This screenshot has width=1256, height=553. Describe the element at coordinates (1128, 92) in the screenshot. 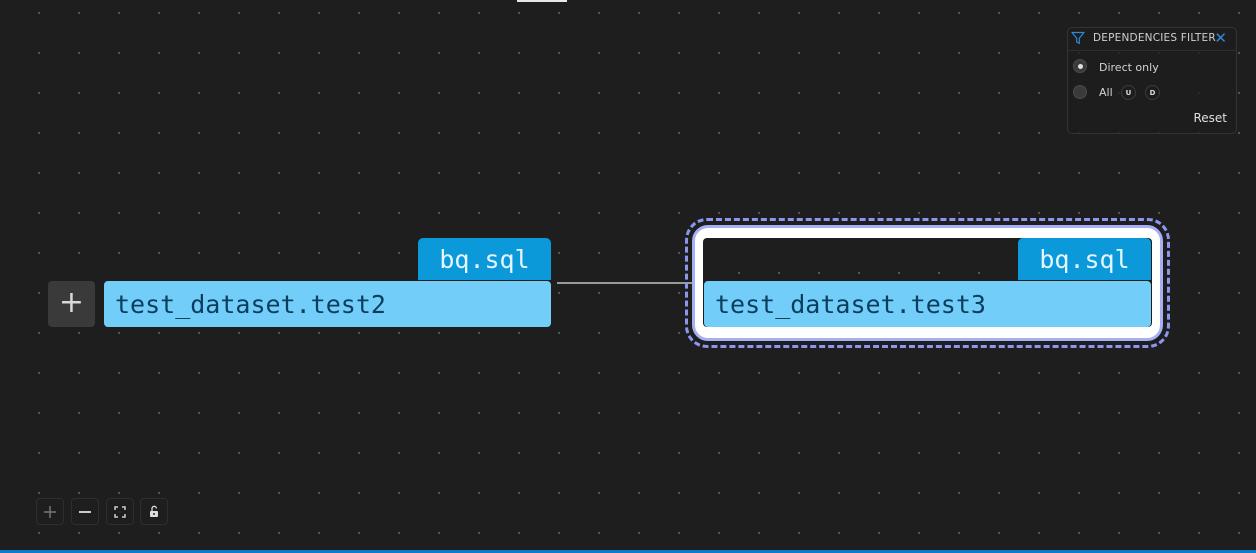

I see `upstream-toggle: U` at that location.